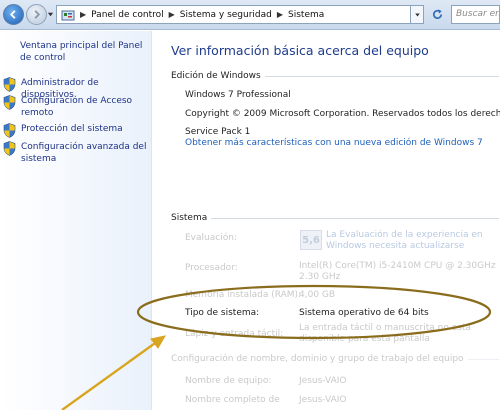 Image resolution: width=500 pixels, height=410 pixels. I want to click on section-windows-edition: Edición de Windows, so click(335, 76).